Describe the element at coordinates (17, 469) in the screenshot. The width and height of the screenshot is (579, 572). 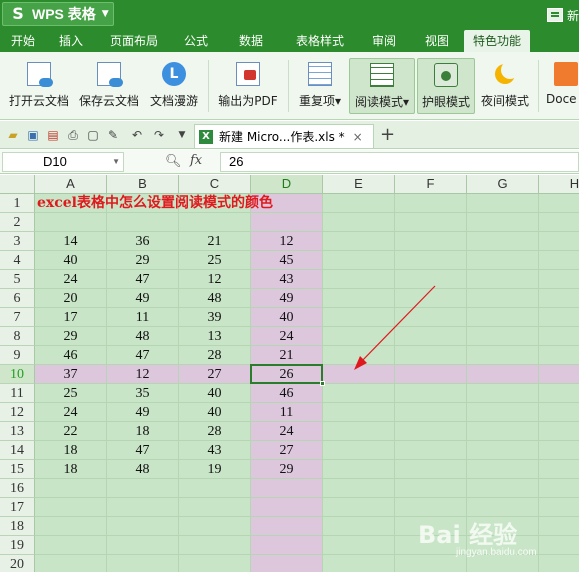
I see `row-header-15: 15` at that location.